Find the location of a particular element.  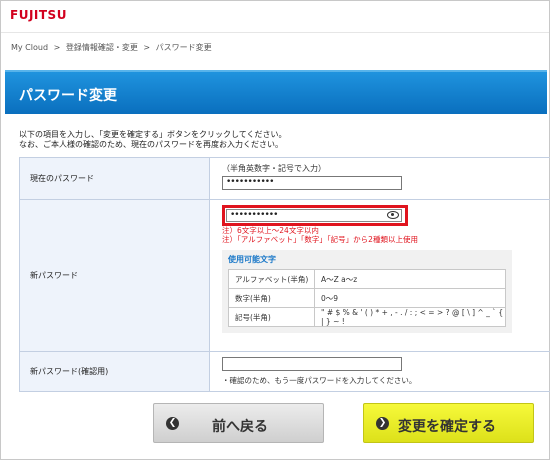

current-password-label: 現在のパスワード is located at coordinates (114, 178).